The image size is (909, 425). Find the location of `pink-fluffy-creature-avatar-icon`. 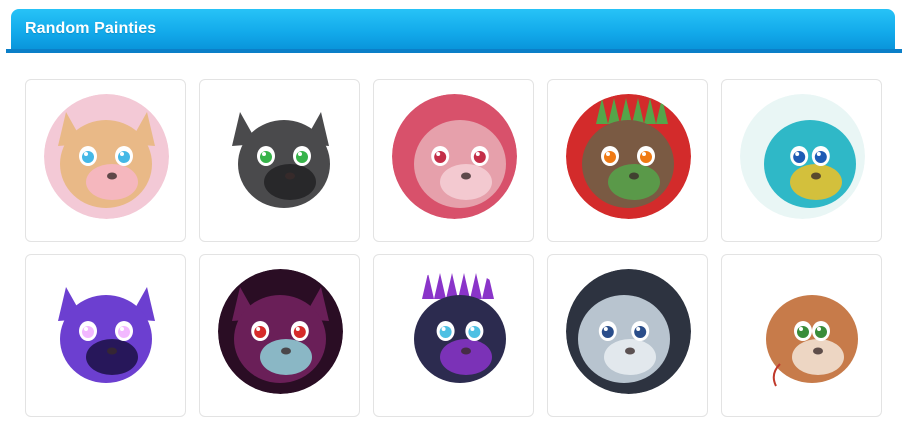

pink-fluffy-creature-avatar-icon is located at coordinates (106, 156).